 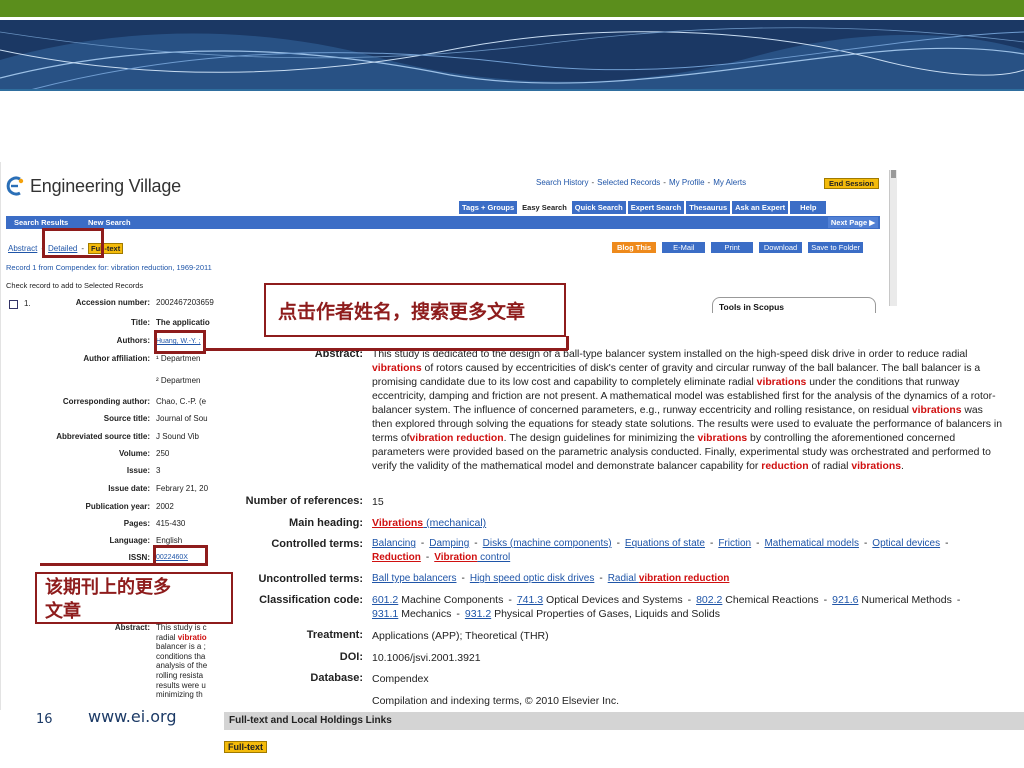 I want to click on search-results-button: Search Results, so click(x=41, y=223).